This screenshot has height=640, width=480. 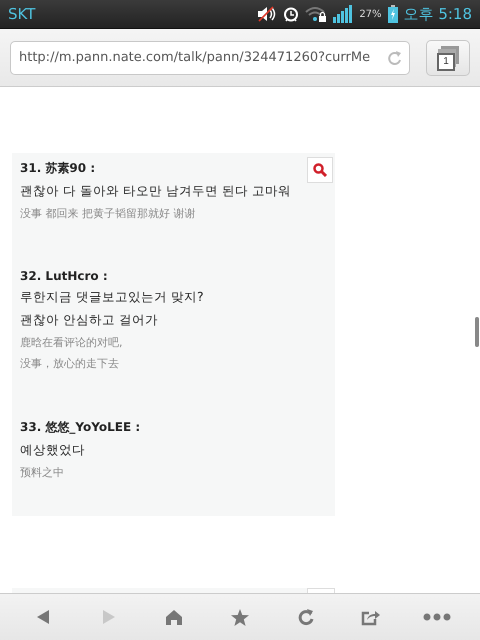 What do you see at coordinates (89, 320) in the screenshot?
I see `comment-text: 괜찮아 안심하고 걸어가` at bounding box center [89, 320].